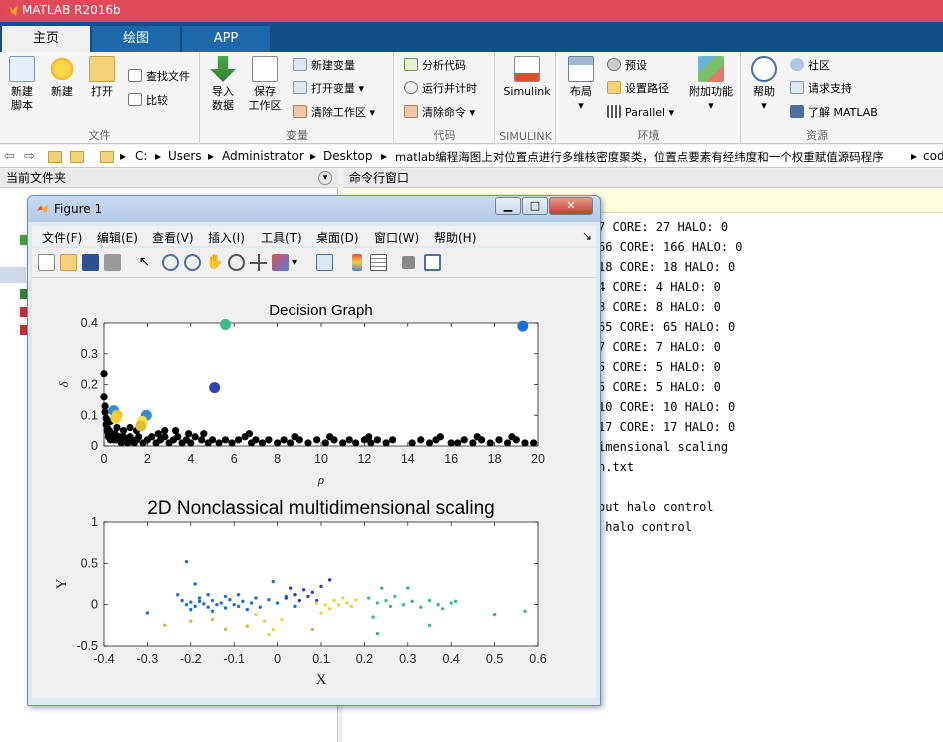 This screenshot has width=943, height=742. What do you see at coordinates (764, 91) in the screenshot?
I see `help-label: 帮助` at bounding box center [764, 91].